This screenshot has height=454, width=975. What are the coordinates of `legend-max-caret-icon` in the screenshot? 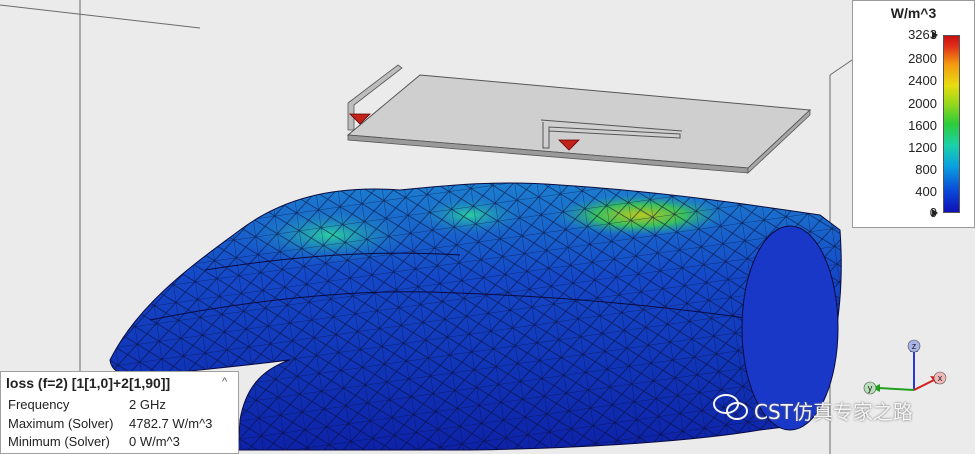 It's located at (935, 35).